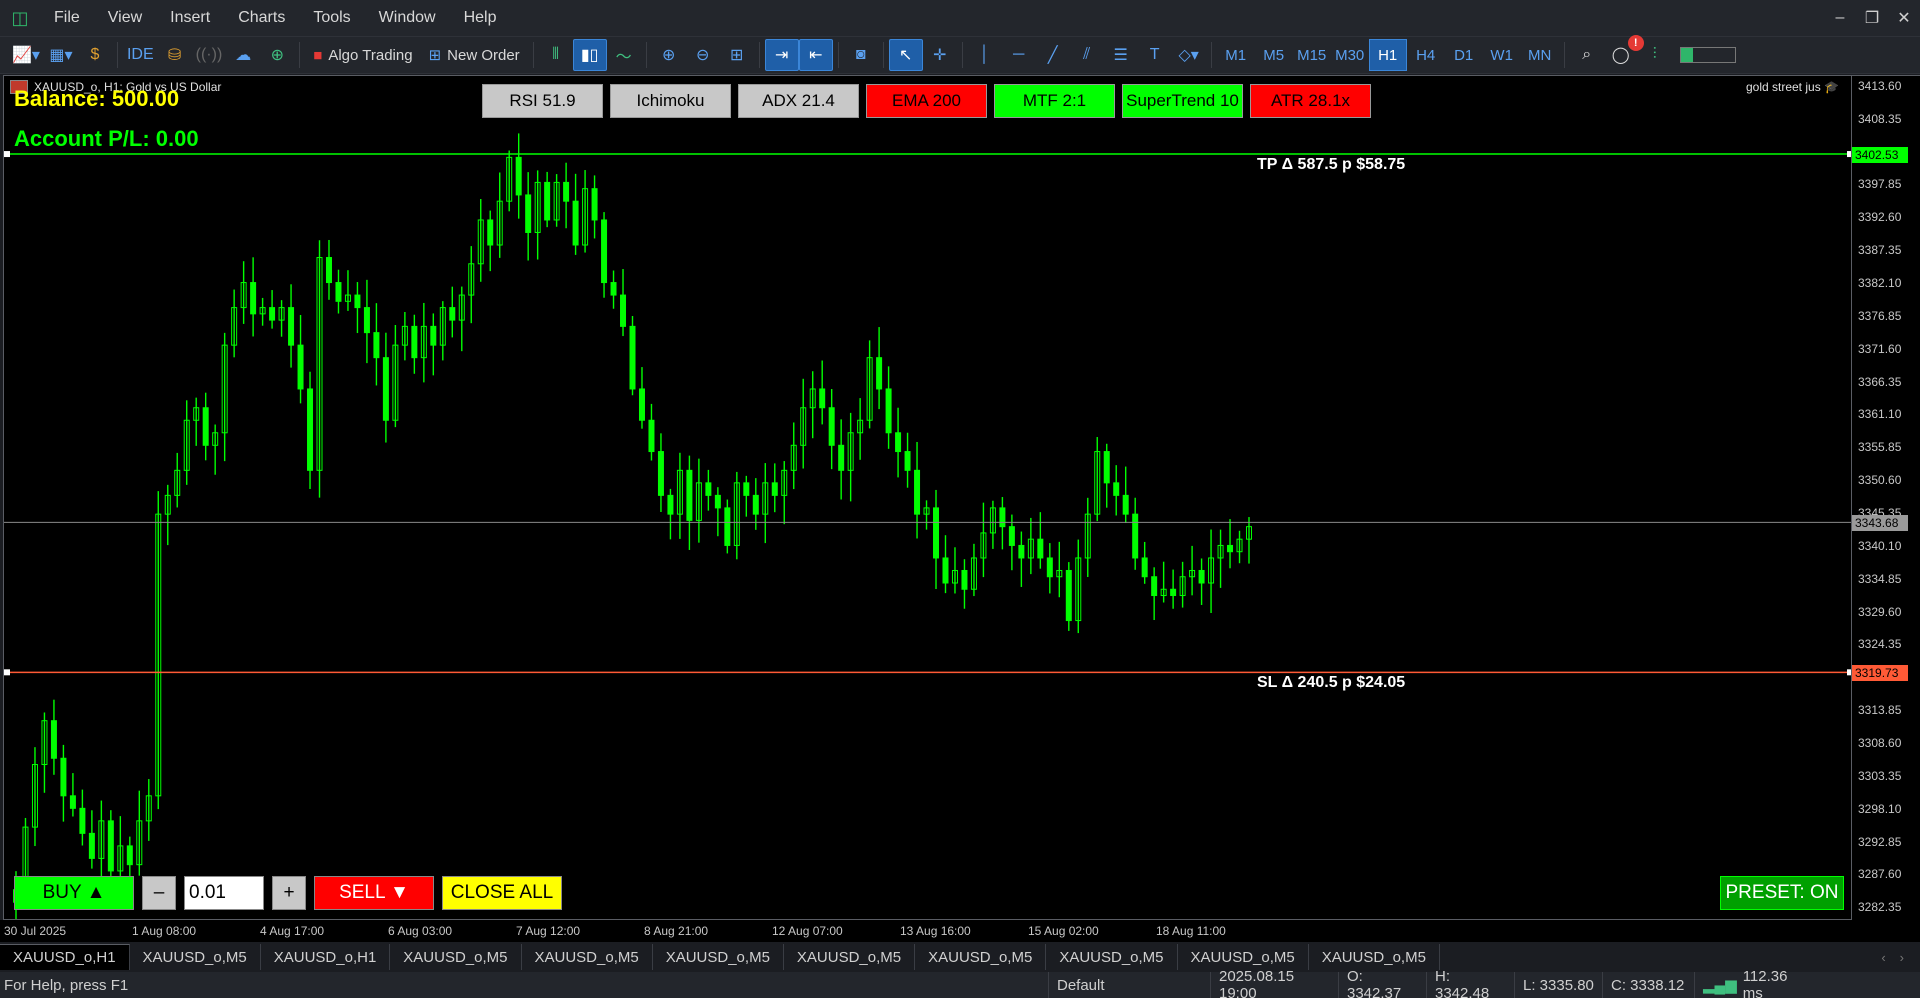  What do you see at coordinates (940, 55) in the screenshot?
I see `crosshair-icon: ✛` at bounding box center [940, 55].